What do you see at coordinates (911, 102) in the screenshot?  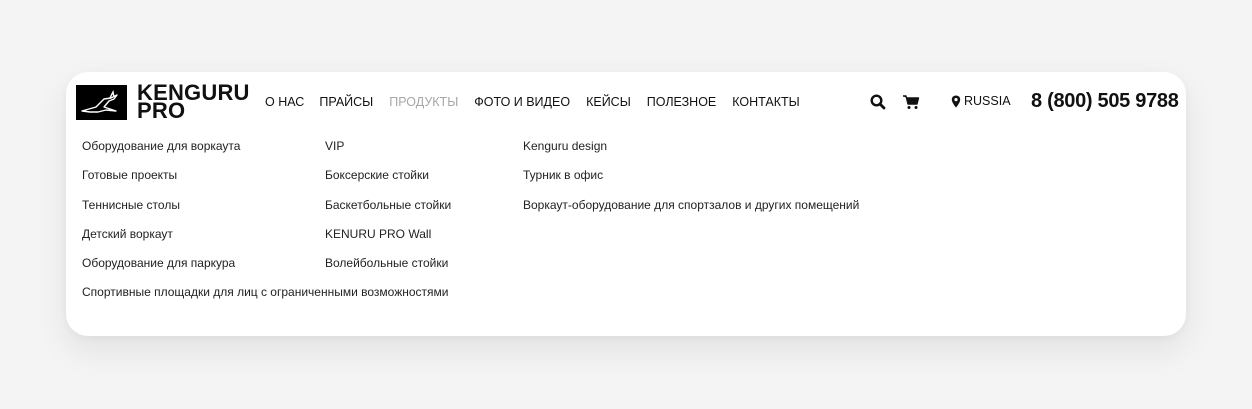 I see `cart-icon` at bounding box center [911, 102].